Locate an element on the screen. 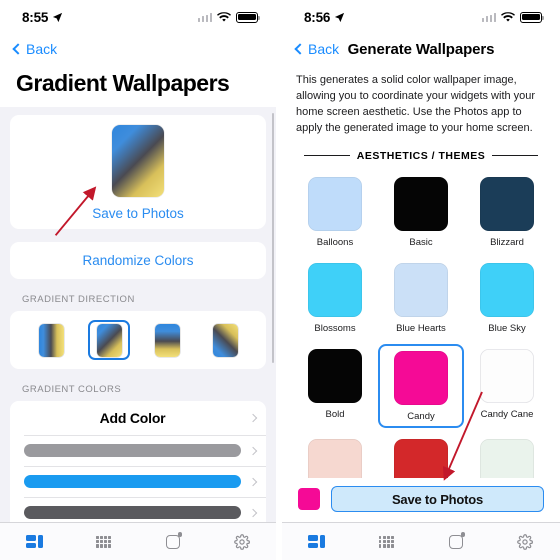 The height and width of the screenshot is (560, 560). theme-cell-blizzard: Blizzard is located at coordinates (507, 212).